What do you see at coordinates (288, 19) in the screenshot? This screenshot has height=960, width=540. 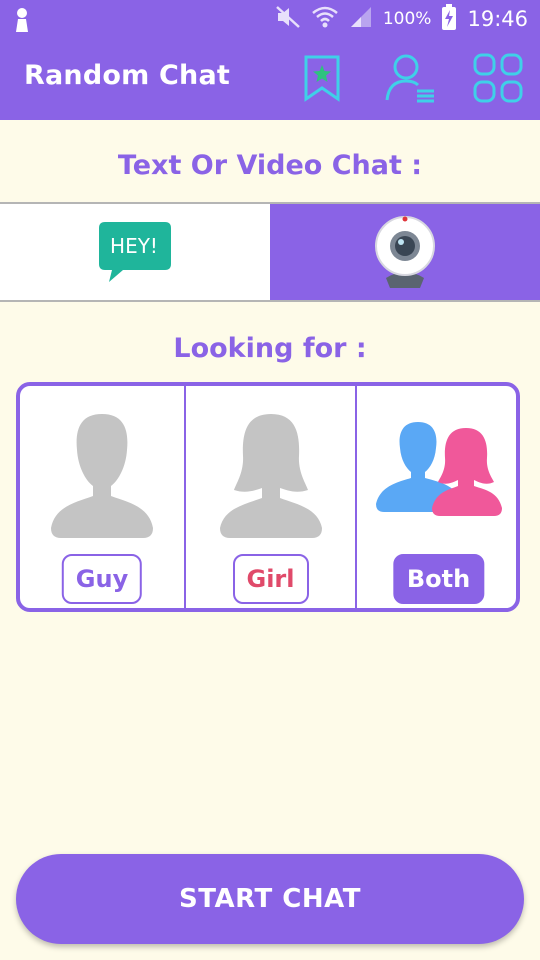 I see `mute-icon` at bounding box center [288, 19].